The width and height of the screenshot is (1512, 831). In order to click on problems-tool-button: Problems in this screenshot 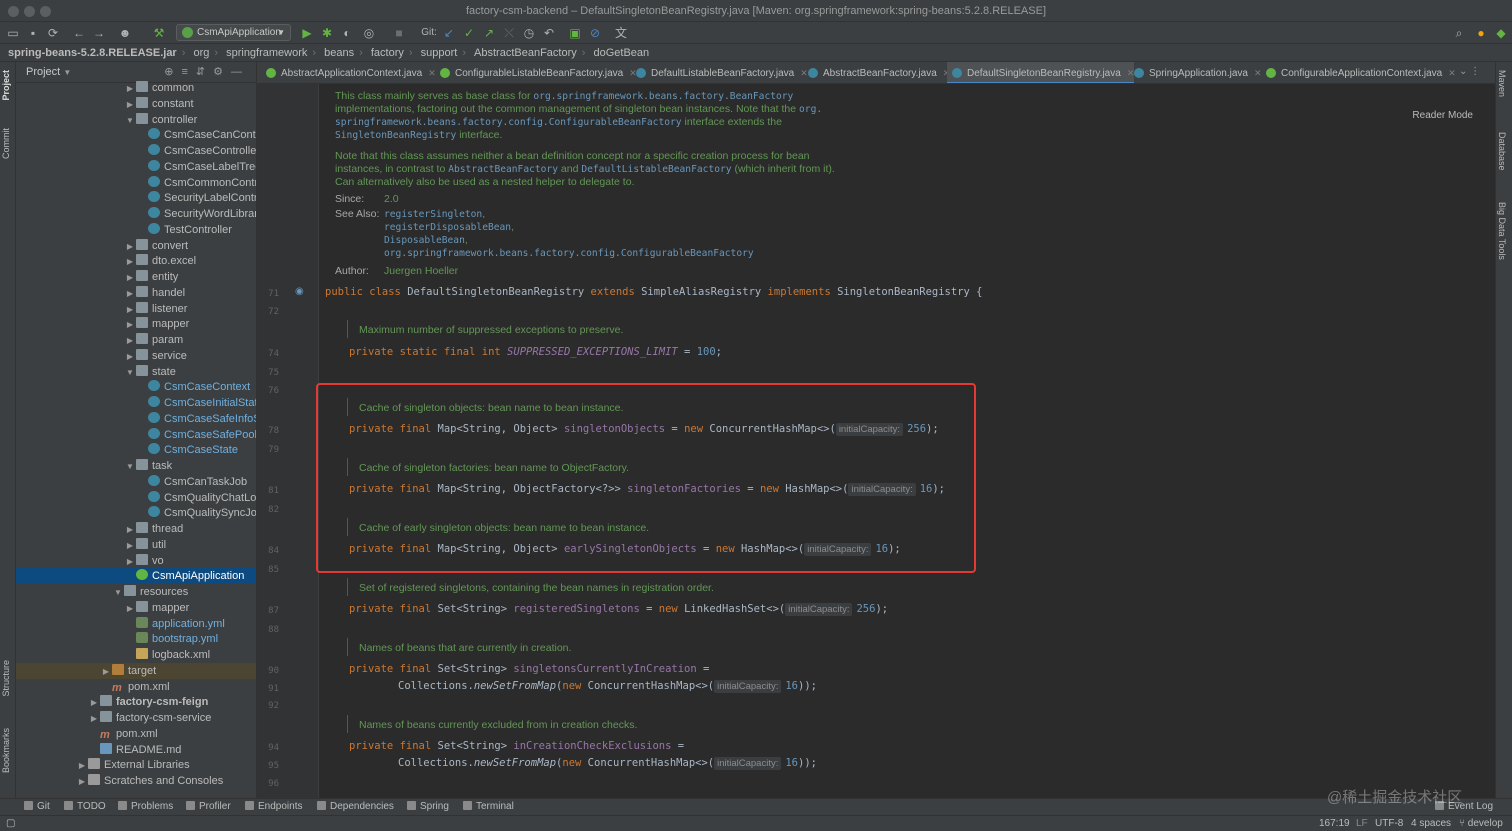, I will do `click(145, 807)`.